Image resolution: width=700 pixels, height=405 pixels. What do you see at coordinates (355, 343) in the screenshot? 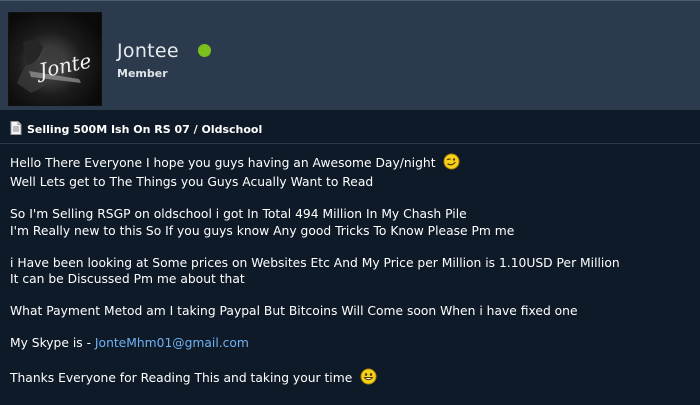
I see `paragraph: My Skype is - JonteMhm01@gmail.com` at bounding box center [355, 343].